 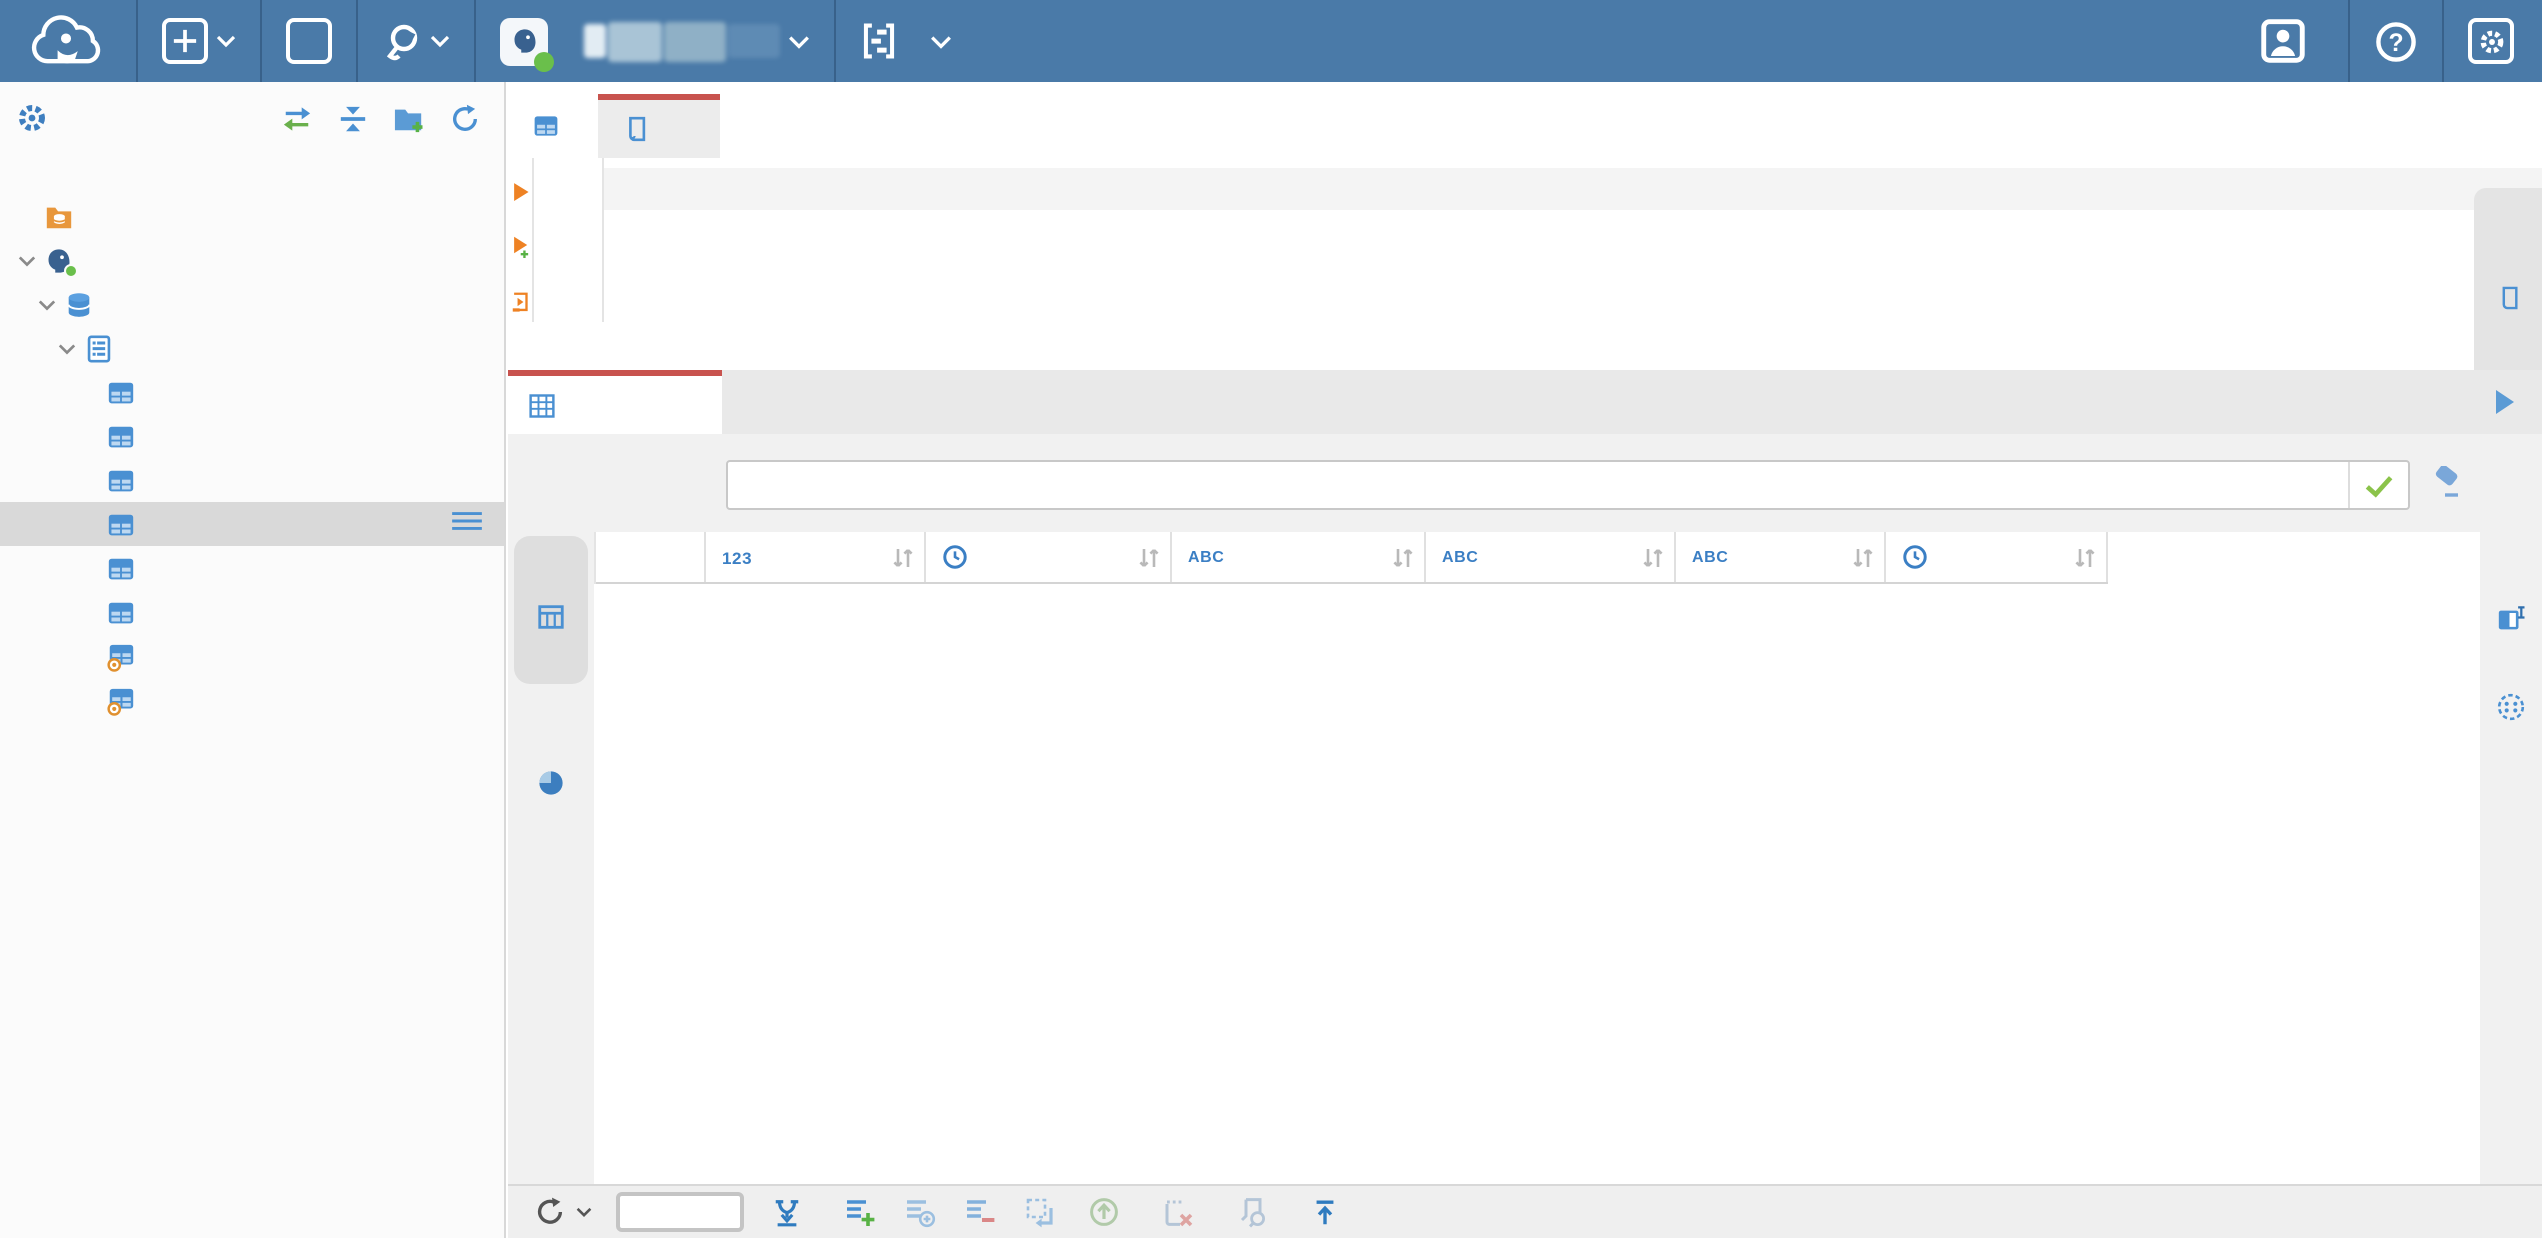 What do you see at coordinates (2511, 612) in the screenshot?
I see `tab-value-panel` at bounding box center [2511, 612].